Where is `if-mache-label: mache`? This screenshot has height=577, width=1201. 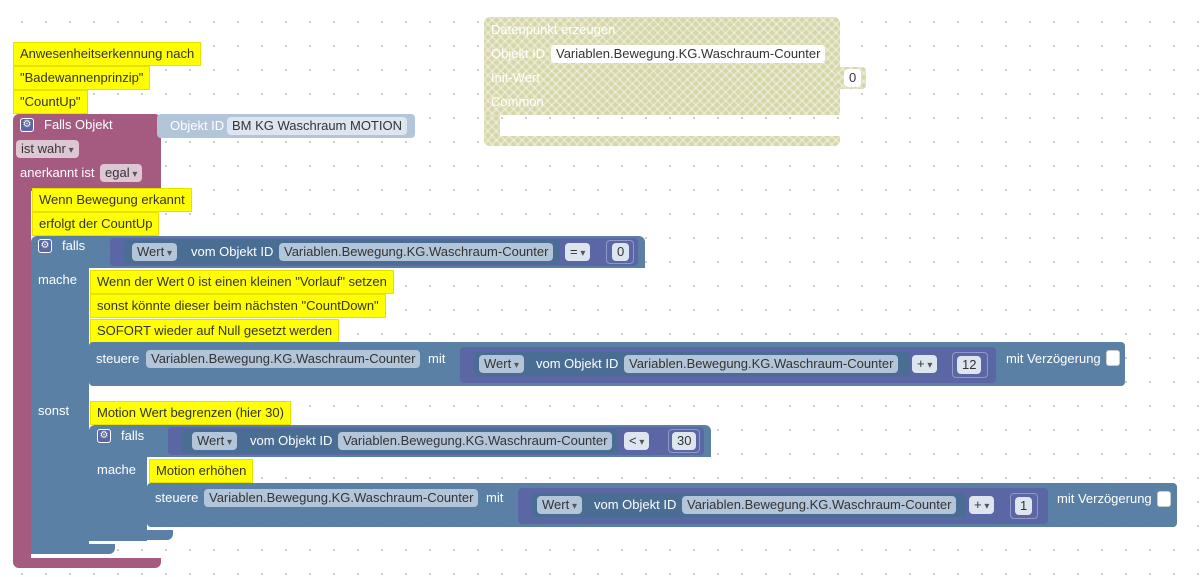 if-mache-label: mache is located at coordinates (58, 279).